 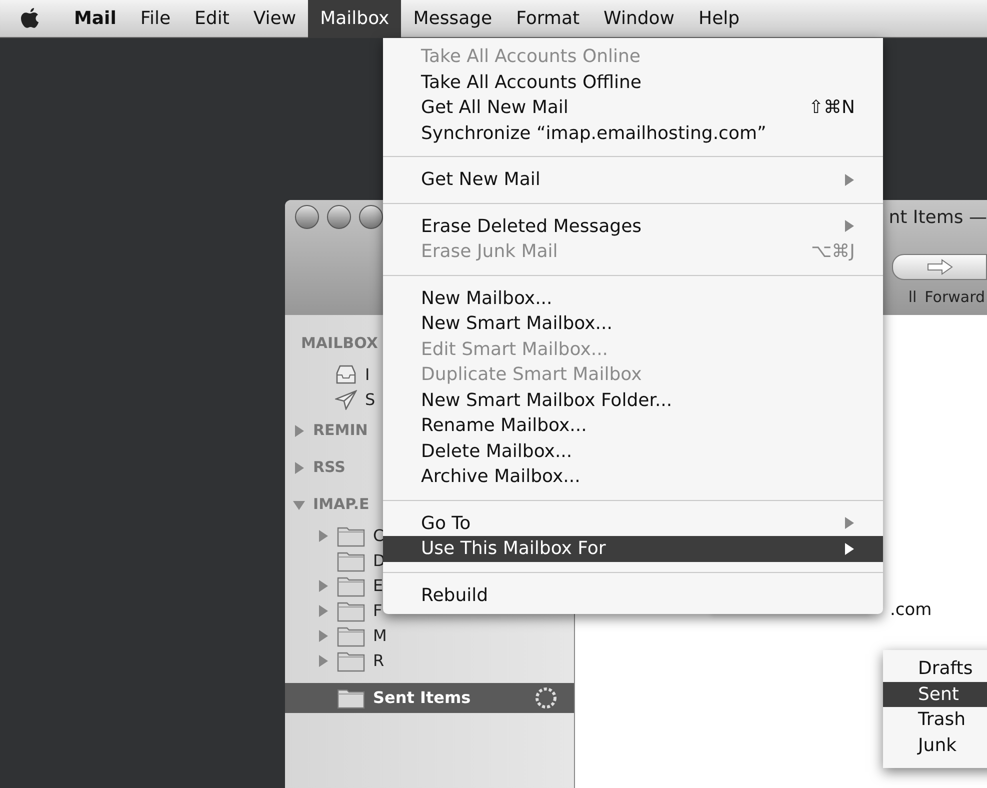 I want to click on toolbar-label: ll, so click(x=912, y=297).